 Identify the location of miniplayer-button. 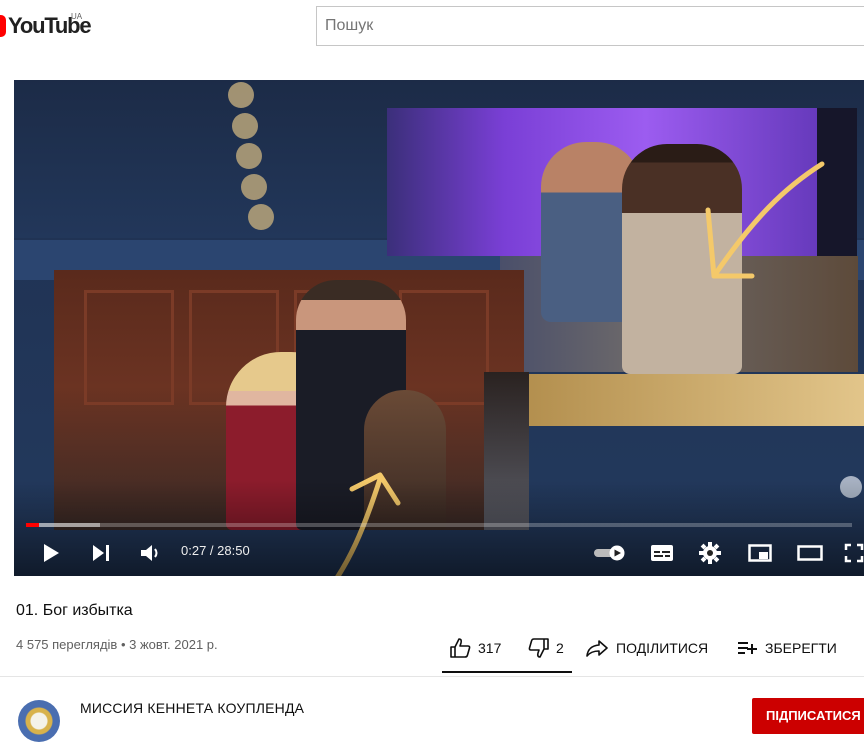
(760, 553).